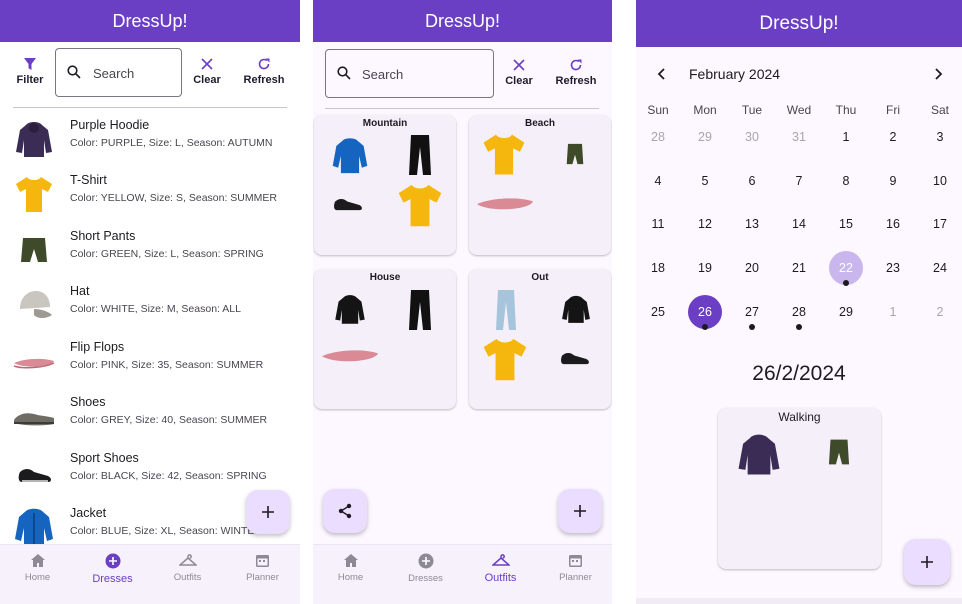 This screenshot has height=604, width=962. I want to click on calendar-day: 9, so click(893, 181).